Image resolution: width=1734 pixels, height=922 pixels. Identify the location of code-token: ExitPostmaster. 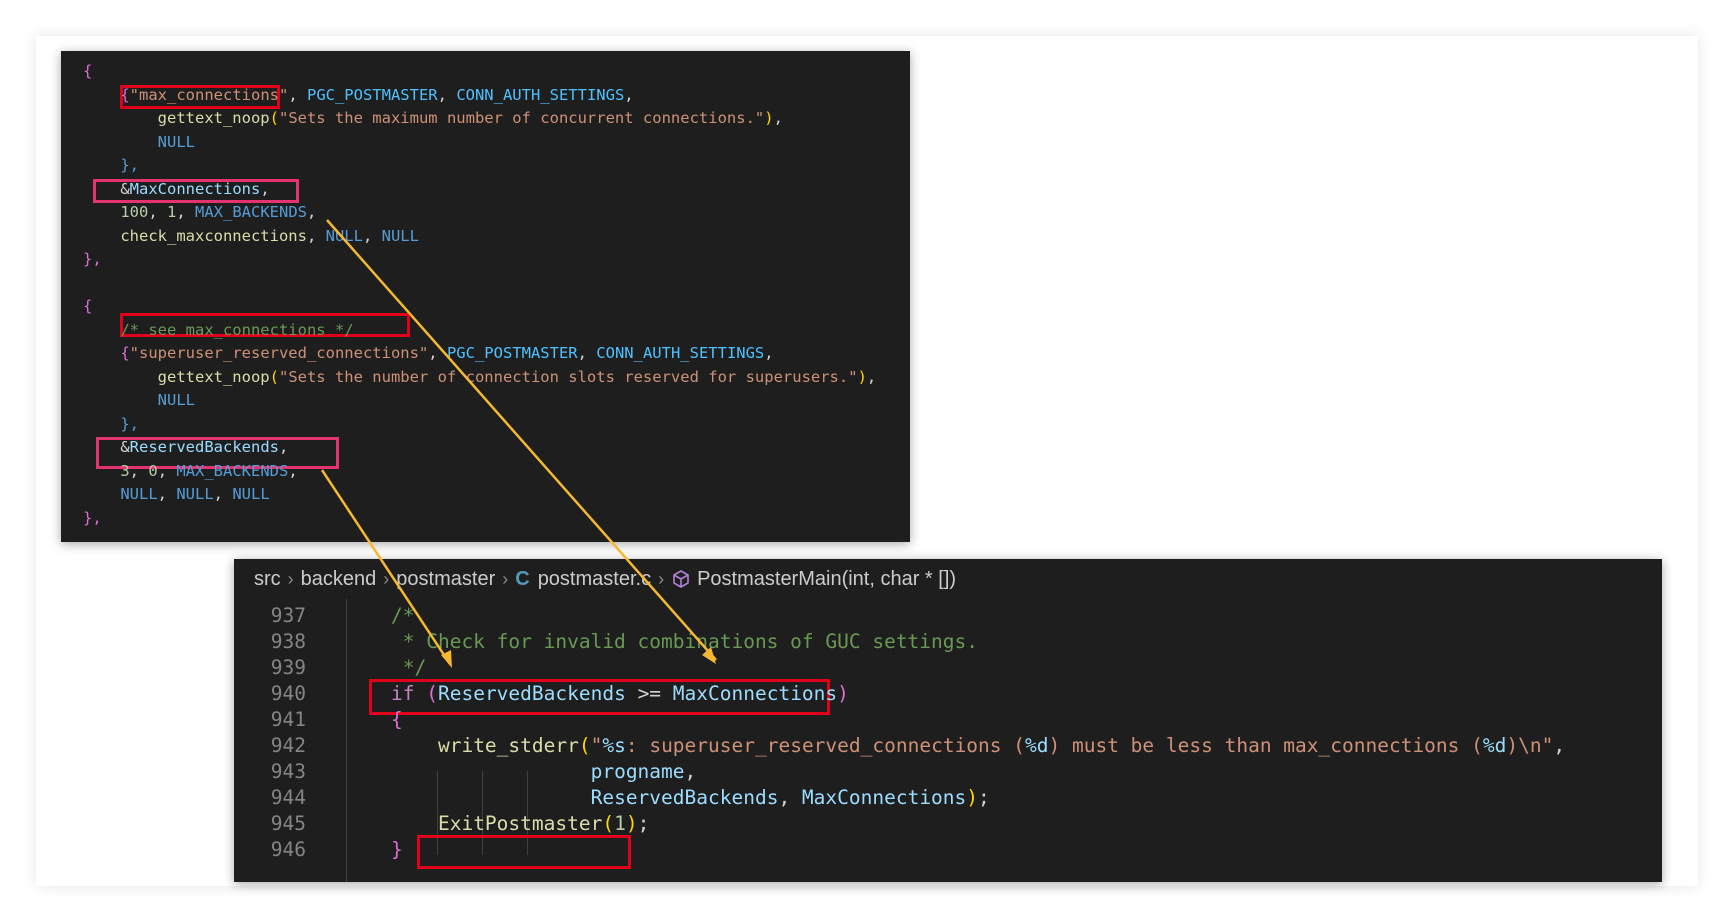
(520, 823).